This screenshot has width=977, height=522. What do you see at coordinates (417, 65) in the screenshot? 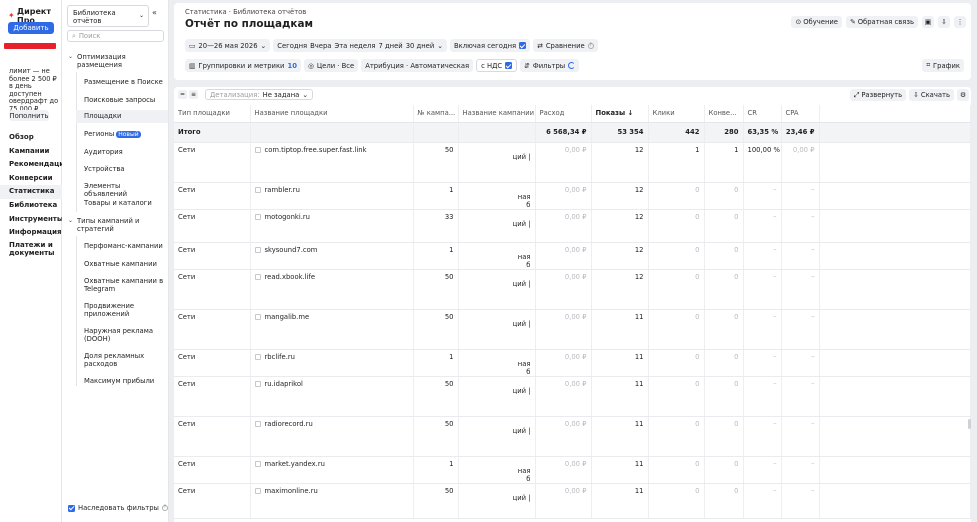
I see `attribution-select: Атрибуция · Автоматическая` at bounding box center [417, 65].